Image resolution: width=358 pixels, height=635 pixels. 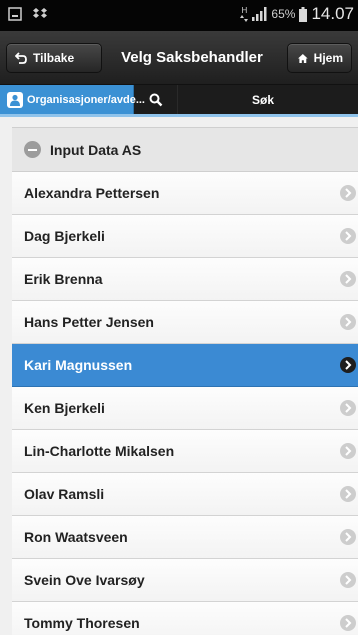 What do you see at coordinates (185, 494) in the screenshot?
I see `list-item: Olav Ramsli` at bounding box center [185, 494].